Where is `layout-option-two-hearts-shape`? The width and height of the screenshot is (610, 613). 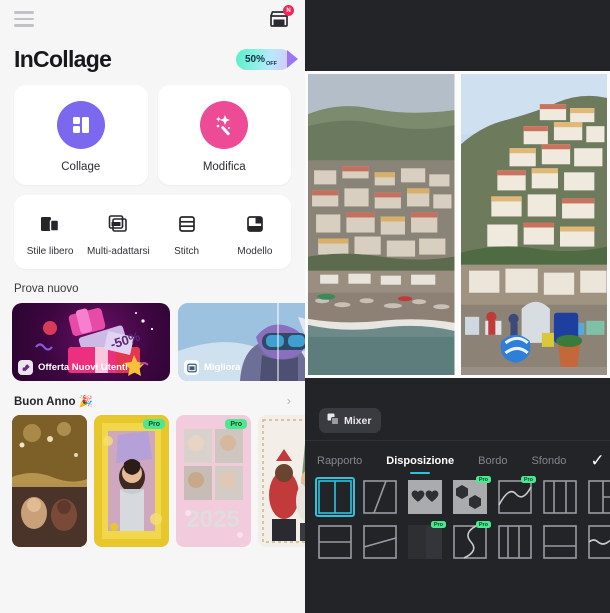
layout-option-two-hearts-shape is located at coordinates (425, 497).